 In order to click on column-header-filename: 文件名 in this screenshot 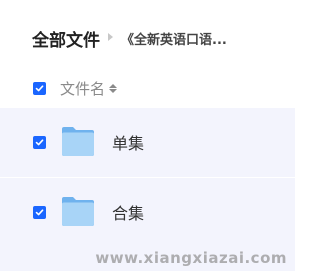, I will do `click(89, 88)`.